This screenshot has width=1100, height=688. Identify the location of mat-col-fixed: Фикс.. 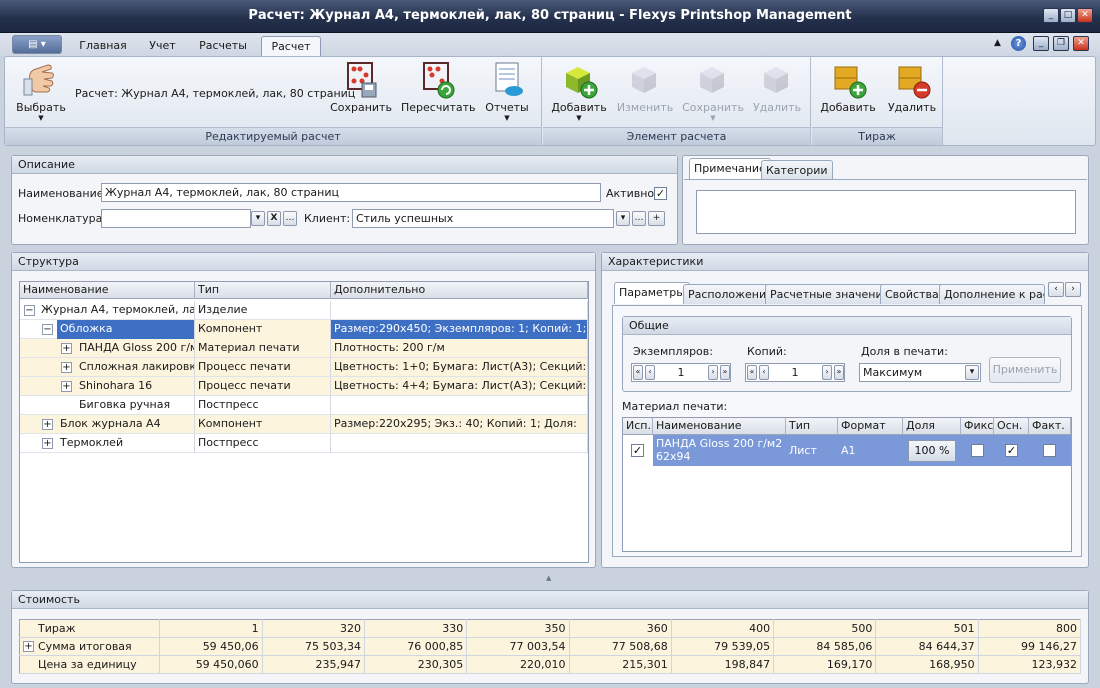
(979, 426).